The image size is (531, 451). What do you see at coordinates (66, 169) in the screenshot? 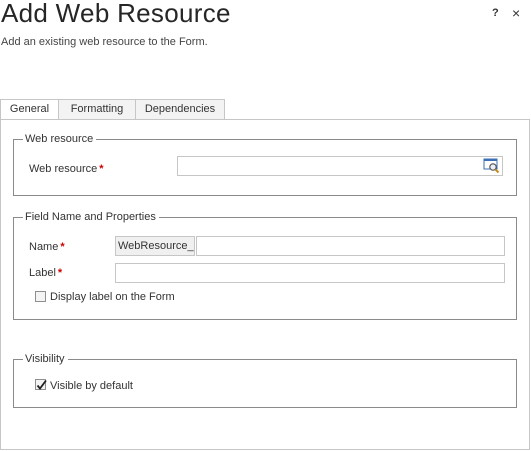
I see `web-resource-label: Web resource *` at bounding box center [66, 169].